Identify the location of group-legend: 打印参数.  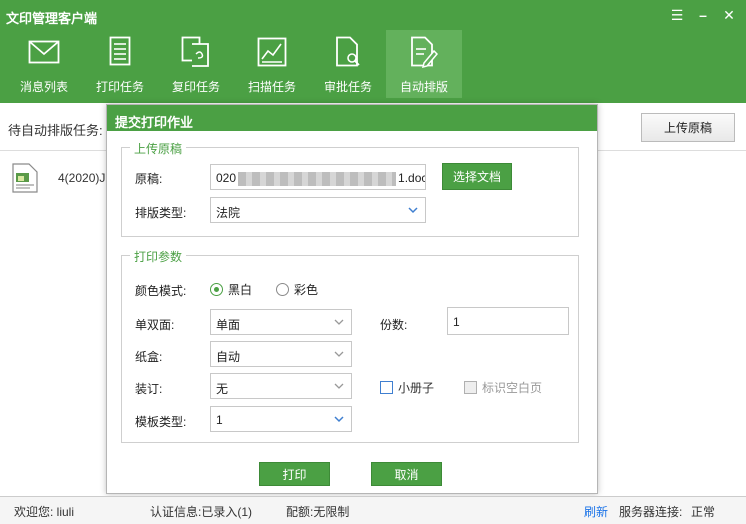
(158, 256).